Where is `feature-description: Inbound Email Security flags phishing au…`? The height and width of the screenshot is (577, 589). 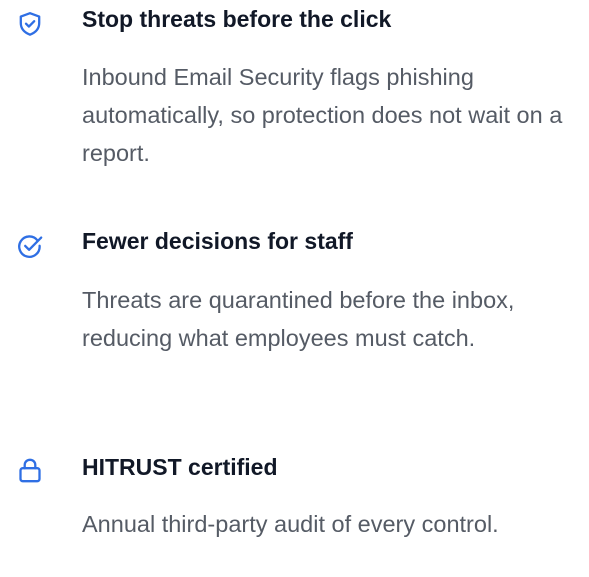
feature-description: Inbound Email Security flags phishing au… is located at coordinates (322, 115).